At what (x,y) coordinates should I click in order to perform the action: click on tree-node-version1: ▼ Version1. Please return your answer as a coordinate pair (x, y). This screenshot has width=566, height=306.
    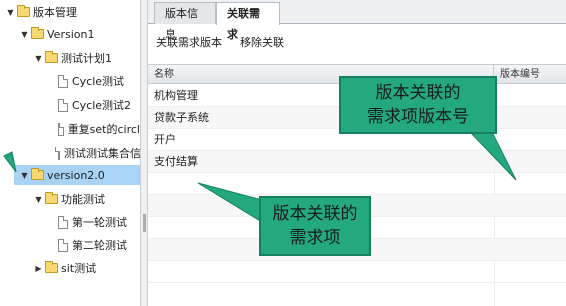
    Looking at the image, I should click on (80, 34).